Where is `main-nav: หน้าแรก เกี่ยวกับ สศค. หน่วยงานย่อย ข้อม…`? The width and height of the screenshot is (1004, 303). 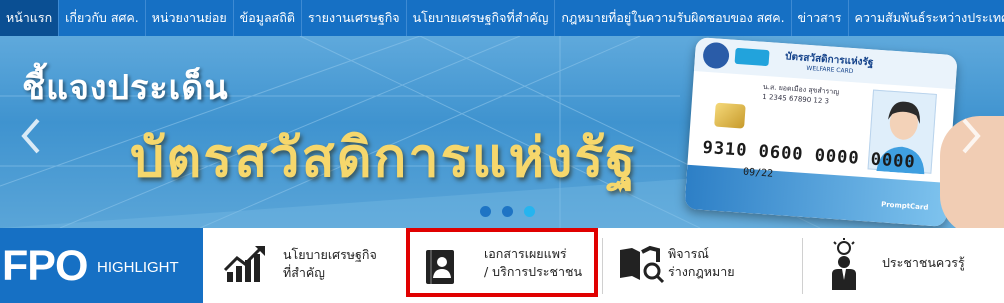 main-nav: หน้าแรก เกี่ยวกับ สศค. หน่วยงานย่อย ข้อม… is located at coordinates (502, 18).